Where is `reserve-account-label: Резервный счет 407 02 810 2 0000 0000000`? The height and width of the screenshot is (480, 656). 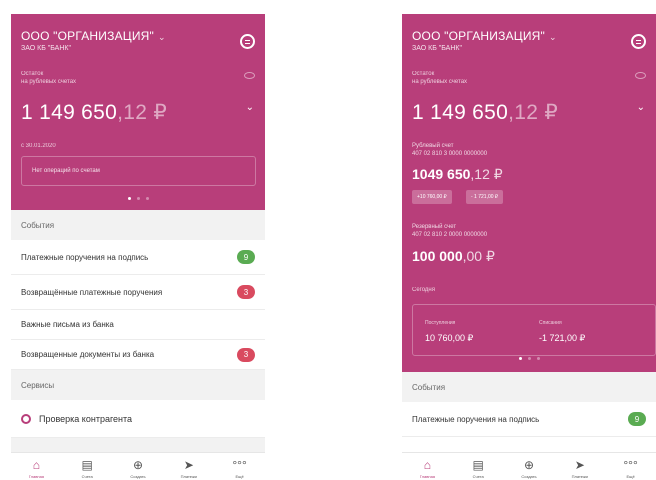
reserve-account-label: Резервный счет 407 02 810 2 0000 0000000 is located at coordinates (449, 231).